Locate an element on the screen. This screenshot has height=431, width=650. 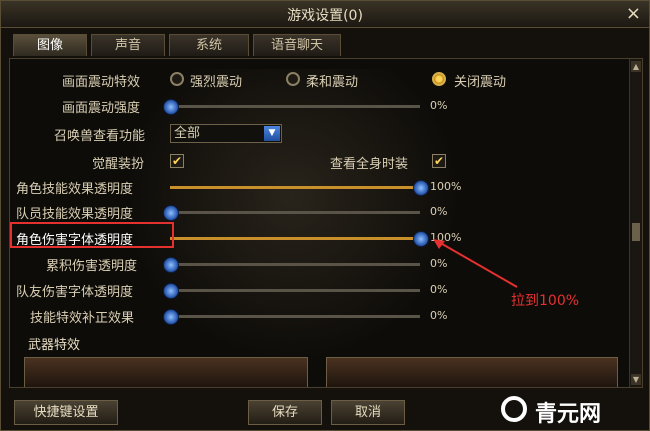
highlight-box is located at coordinates (92, 235).